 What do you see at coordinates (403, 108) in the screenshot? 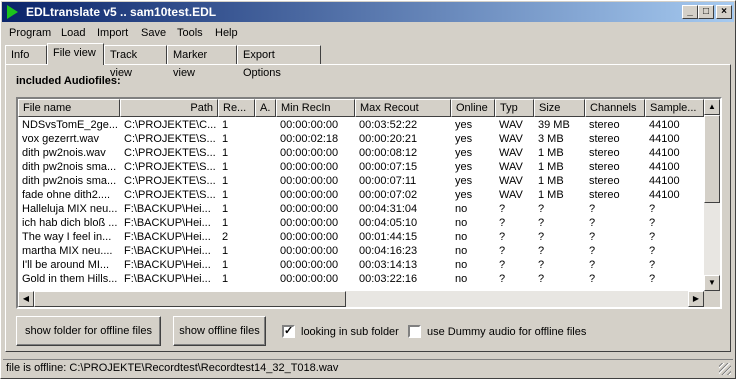
I see `column-header-max-recout: Max Recout` at bounding box center [403, 108].